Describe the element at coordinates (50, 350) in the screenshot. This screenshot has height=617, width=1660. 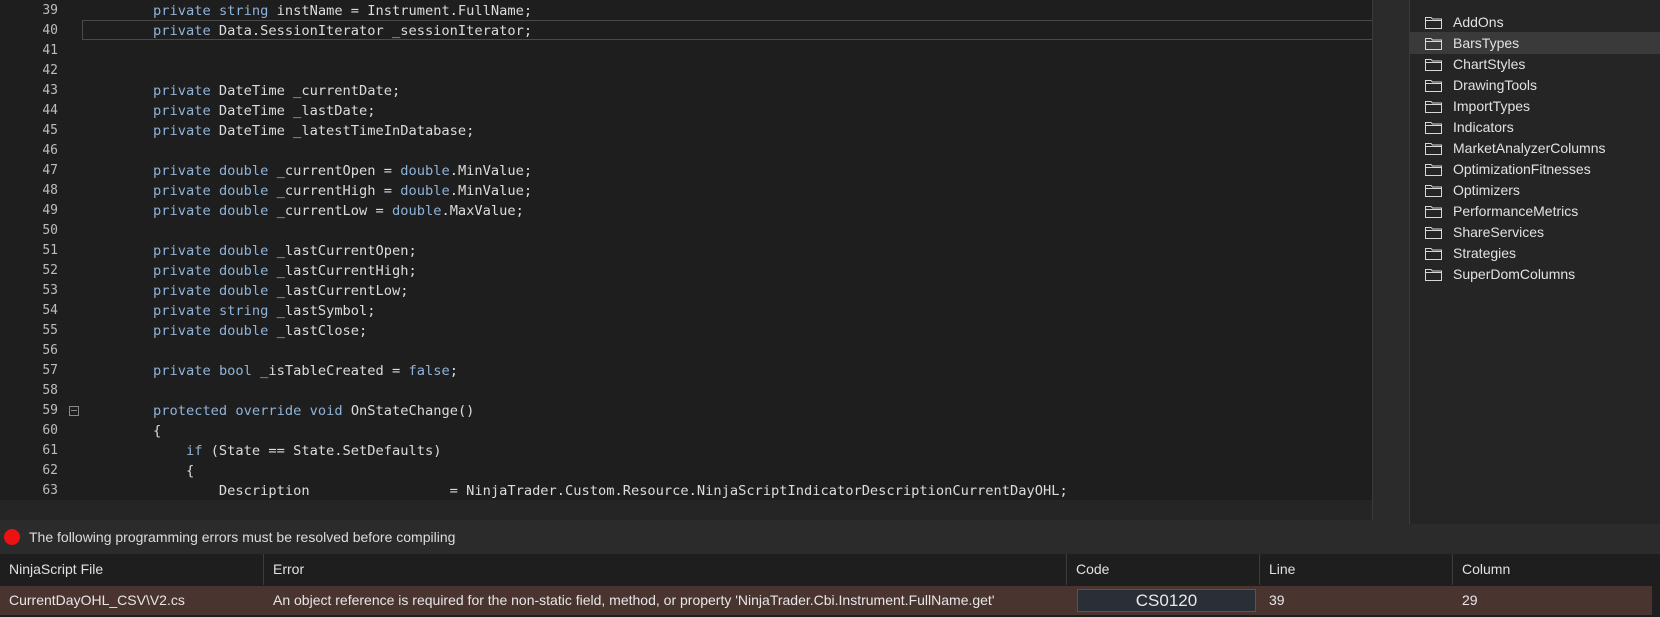
I see `line-number: 56` at that location.